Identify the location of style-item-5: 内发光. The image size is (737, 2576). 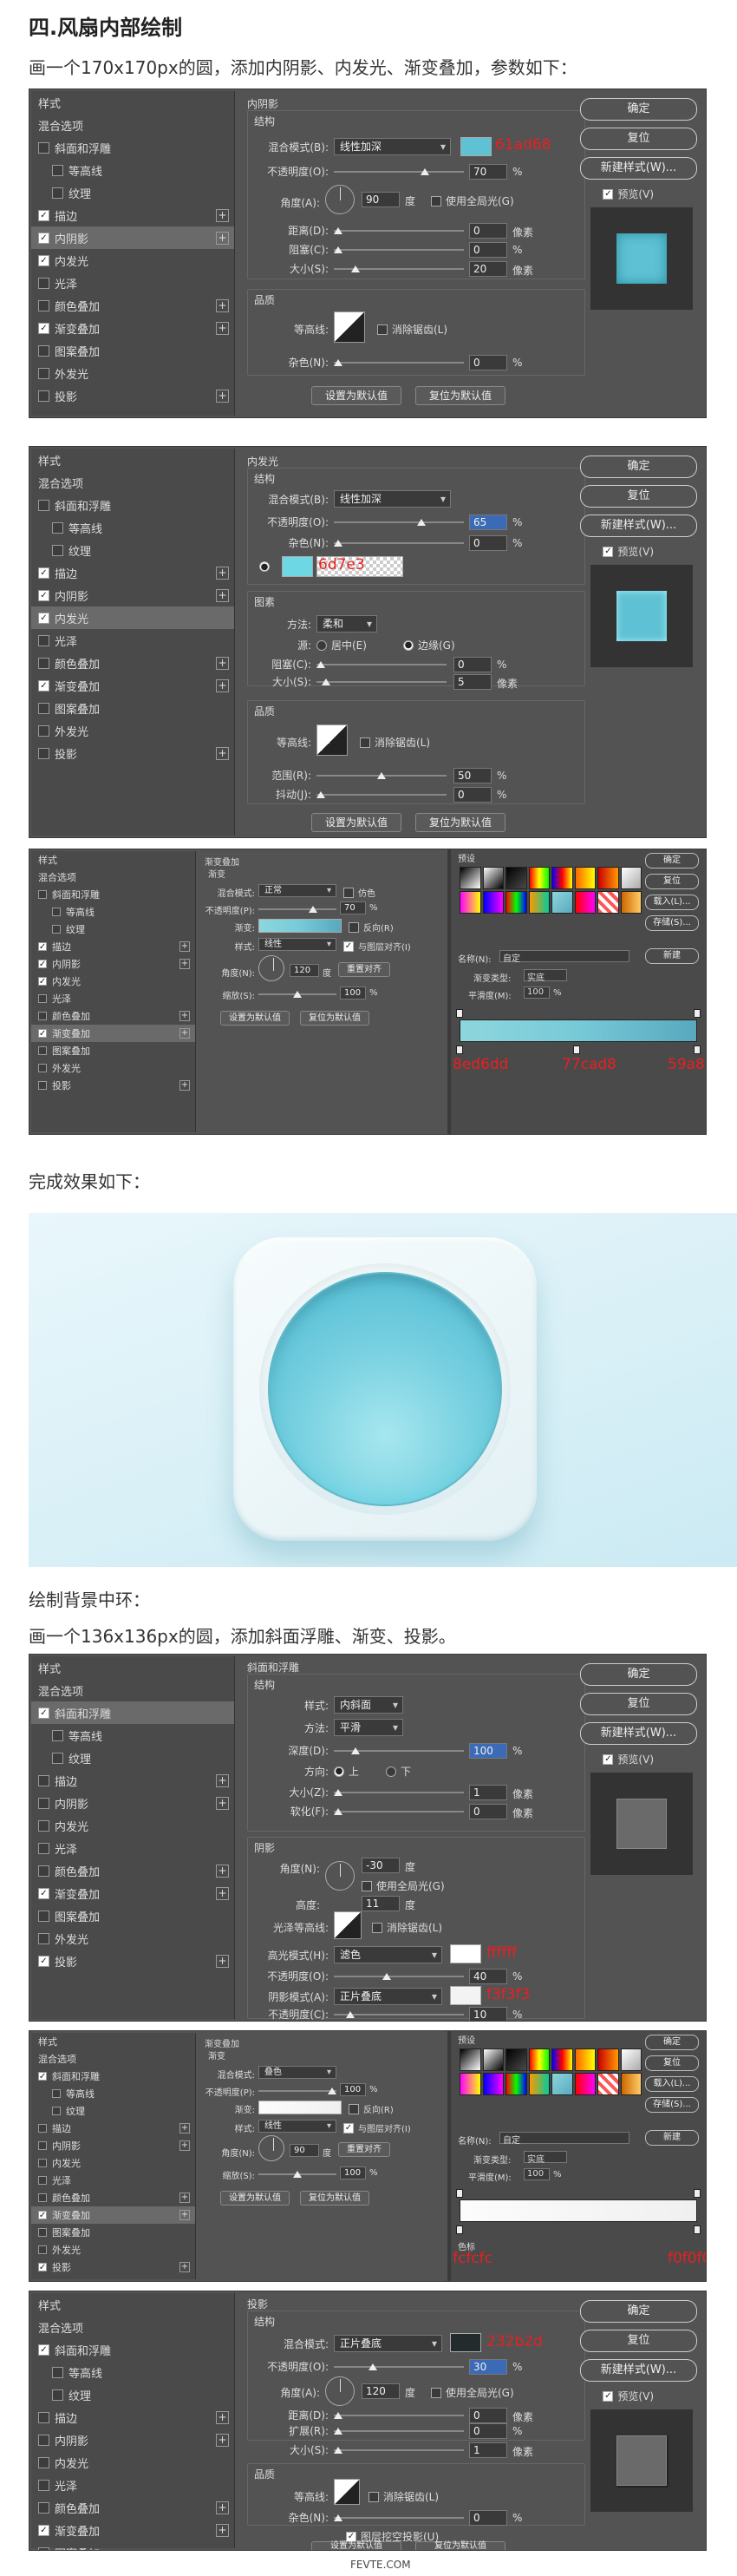
(132, 1825).